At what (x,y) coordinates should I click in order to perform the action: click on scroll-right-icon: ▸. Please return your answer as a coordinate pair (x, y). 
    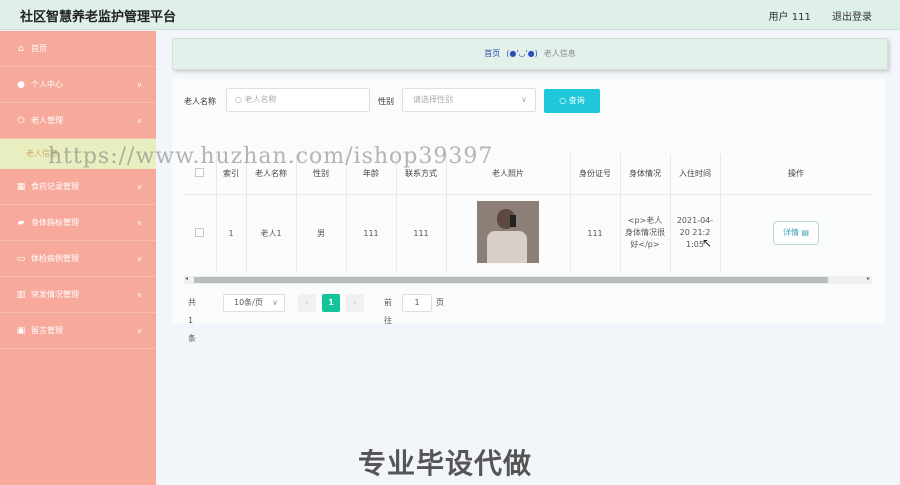
    Looking at the image, I should click on (868, 278).